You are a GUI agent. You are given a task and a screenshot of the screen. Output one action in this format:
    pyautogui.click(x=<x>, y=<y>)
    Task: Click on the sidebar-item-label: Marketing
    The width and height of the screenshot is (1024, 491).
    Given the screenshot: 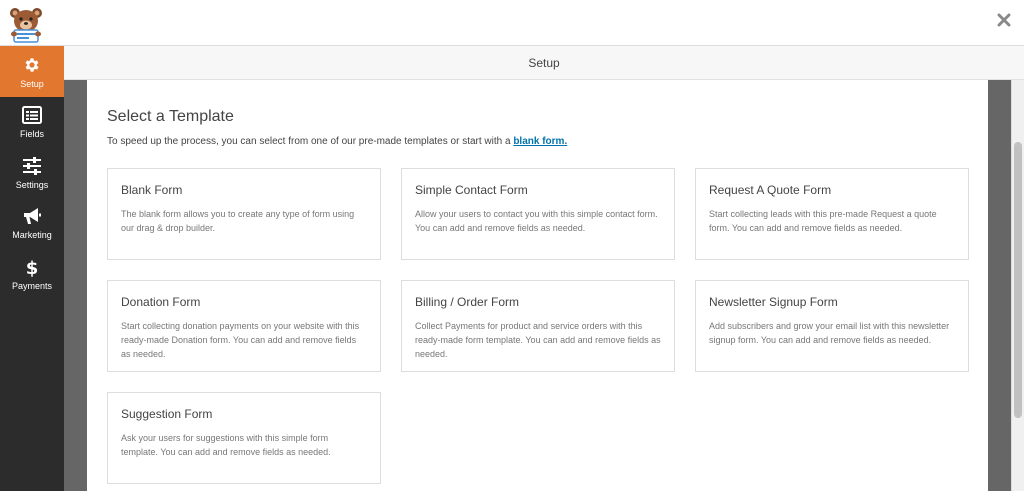 What is the action you would take?
    pyautogui.click(x=32, y=235)
    